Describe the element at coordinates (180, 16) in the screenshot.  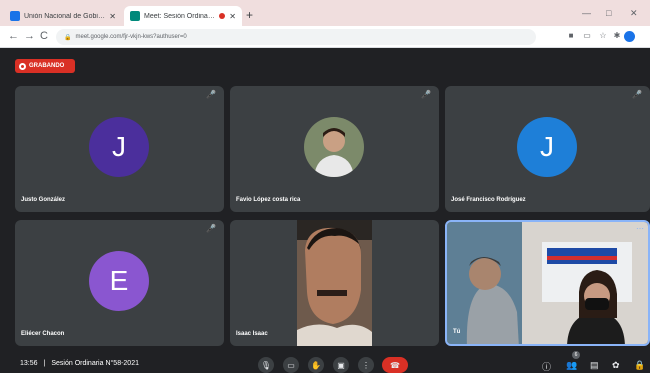
I see `tab-title: Meet: Sesión Ordinaria N°58-` at that location.